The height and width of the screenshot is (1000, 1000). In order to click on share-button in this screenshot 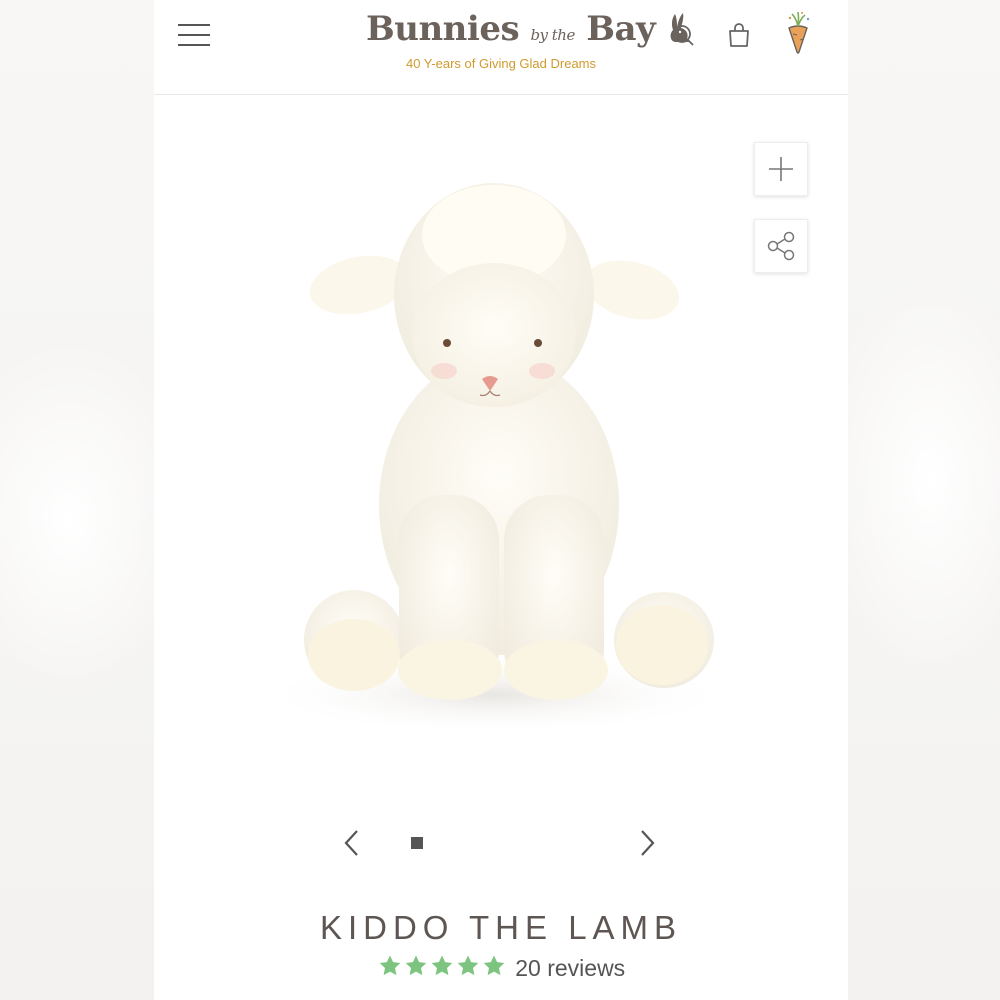, I will do `click(781, 246)`.